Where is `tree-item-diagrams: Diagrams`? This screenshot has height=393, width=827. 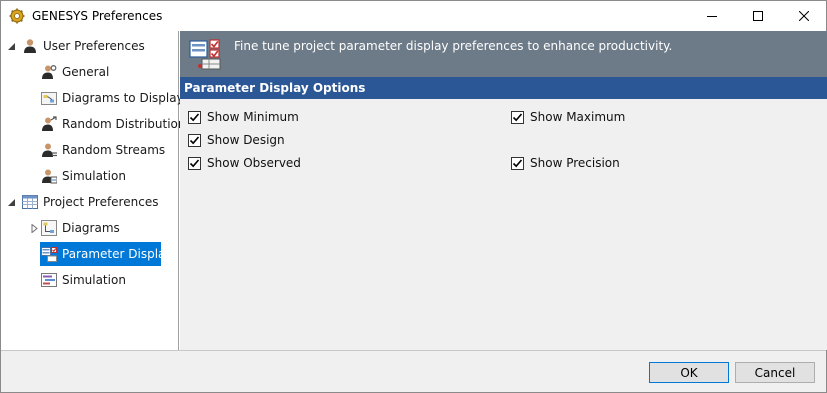 tree-item-diagrams: Diagrams is located at coordinates (80, 228).